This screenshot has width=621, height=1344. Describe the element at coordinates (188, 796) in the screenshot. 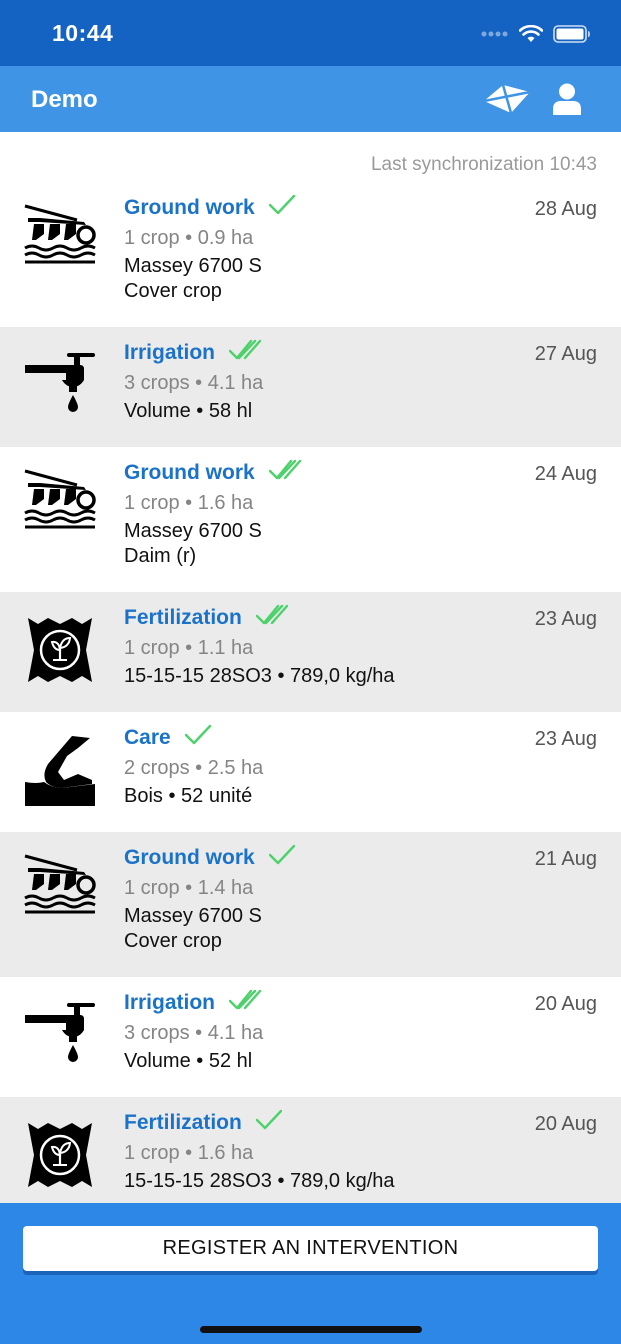

I see `intervention-detail: Bois • 52 unité` at that location.